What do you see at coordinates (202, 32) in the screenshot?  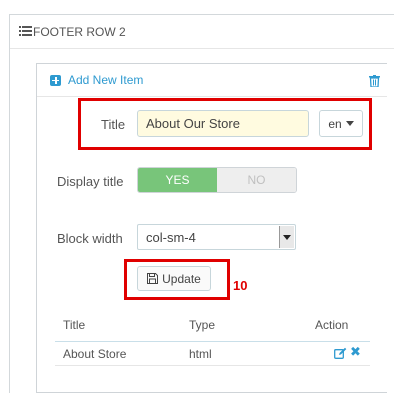 I see `panel-heading: FOOTER ROW 2` at bounding box center [202, 32].